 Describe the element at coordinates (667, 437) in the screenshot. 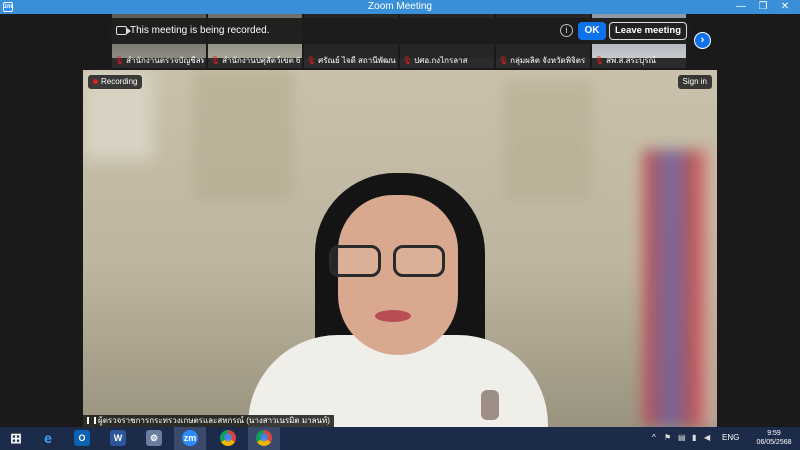

I see `flag-icon: ⚑` at that location.